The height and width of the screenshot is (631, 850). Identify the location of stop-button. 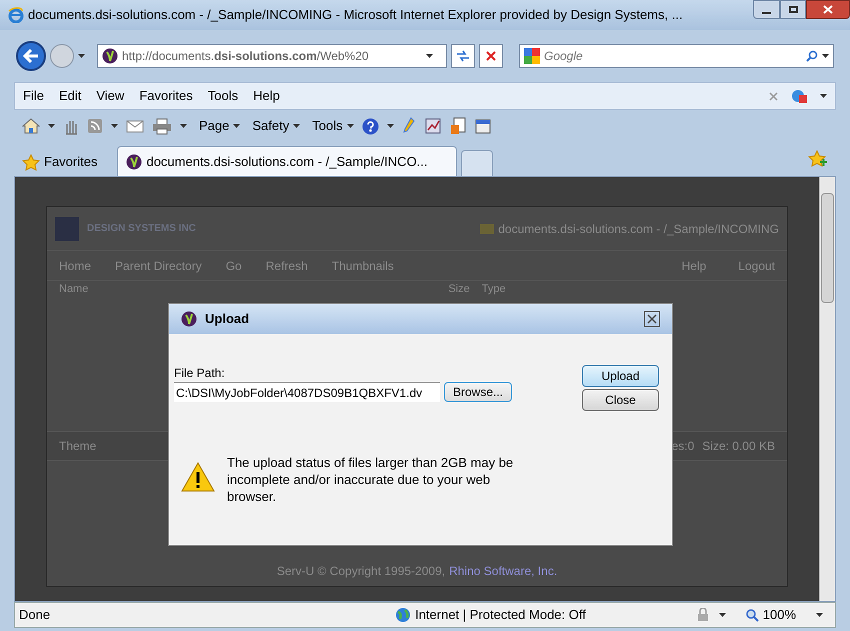
(491, 56).